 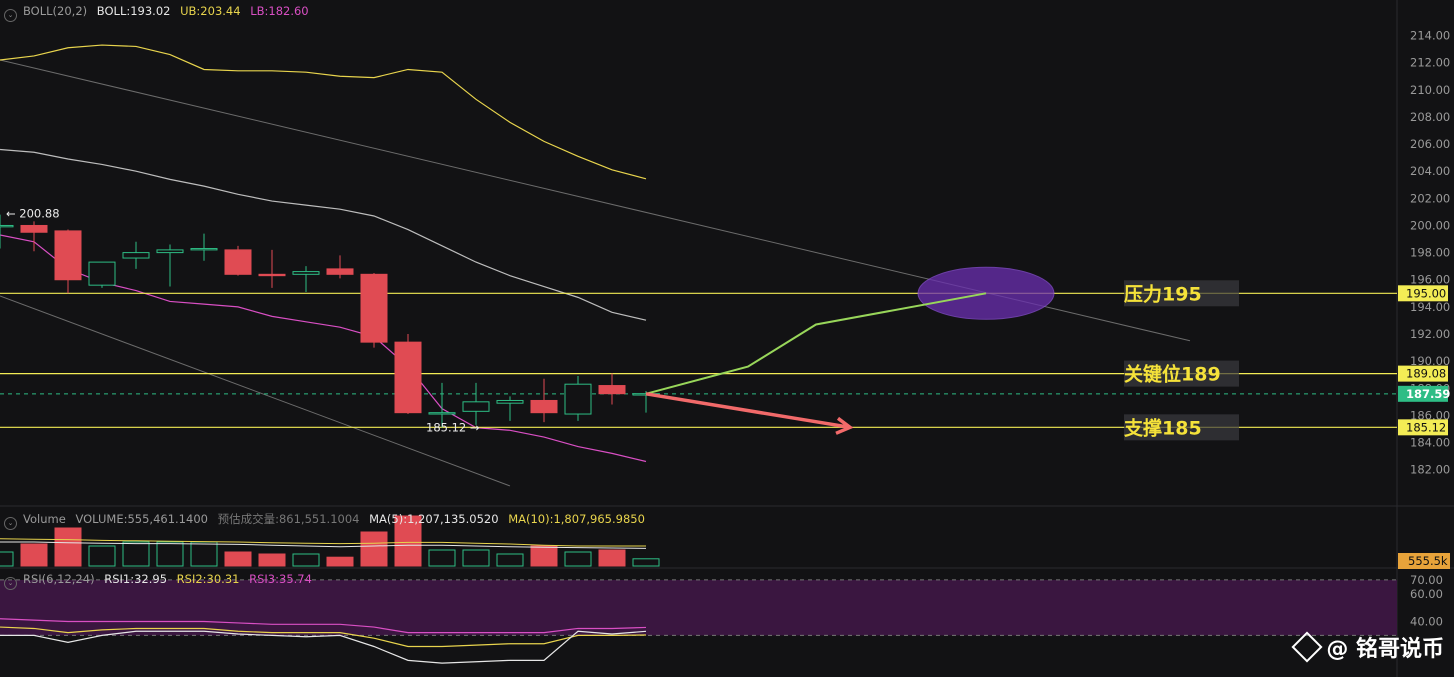 I want to click on watermark: @ 铭哥说币, so click(x=1367, y=647).